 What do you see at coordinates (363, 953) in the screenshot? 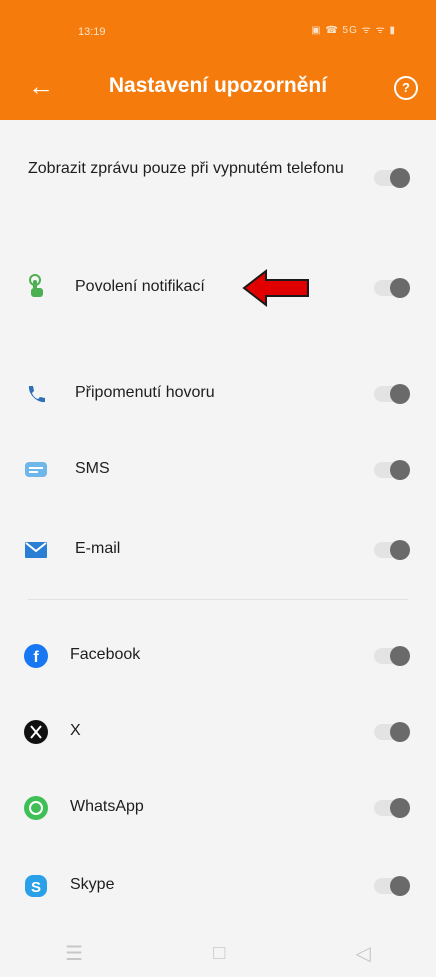
I see `back-nav-icon: ◁` at bounding box center [363, 953].